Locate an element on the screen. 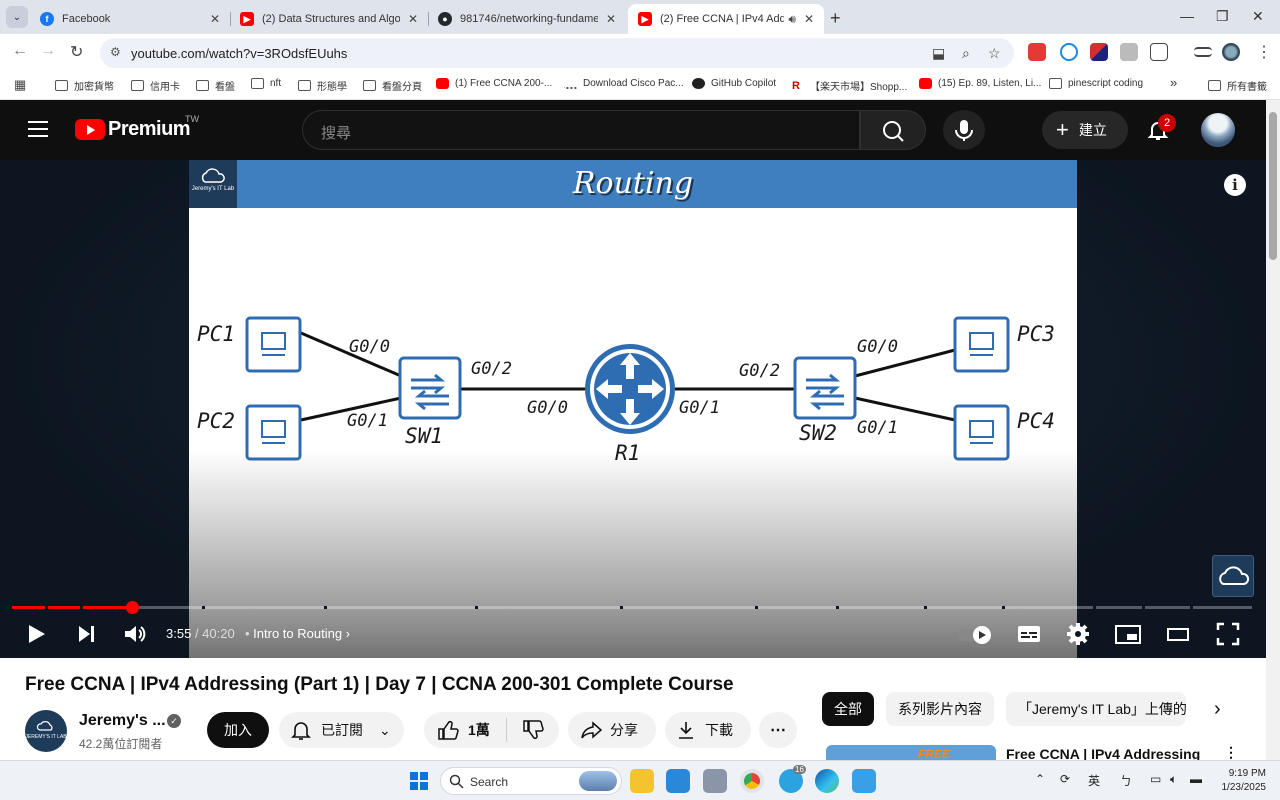 Image resolution: width=1280 pixels, height=800 pixels. progress-scrubber-handle is located at coordinates (133, 607).